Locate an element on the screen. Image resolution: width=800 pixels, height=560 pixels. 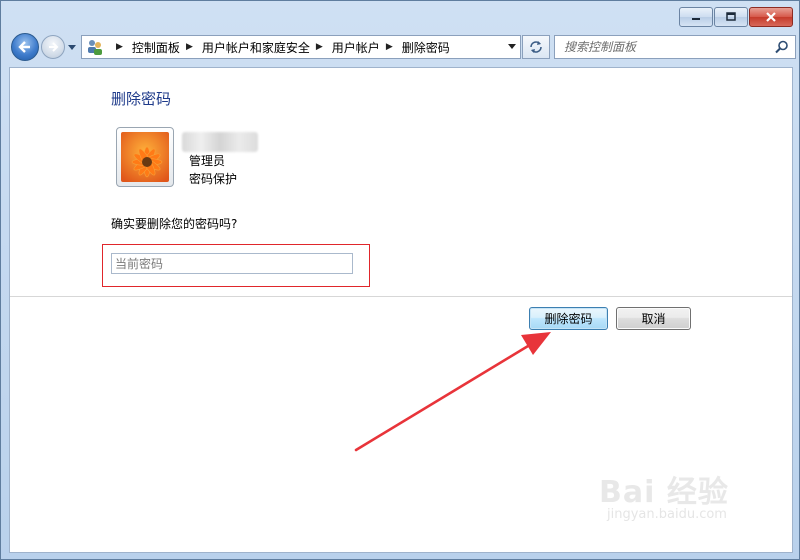
breadcrumb-user-accounts: 用户帐户 is located at coordinates (356, 47).